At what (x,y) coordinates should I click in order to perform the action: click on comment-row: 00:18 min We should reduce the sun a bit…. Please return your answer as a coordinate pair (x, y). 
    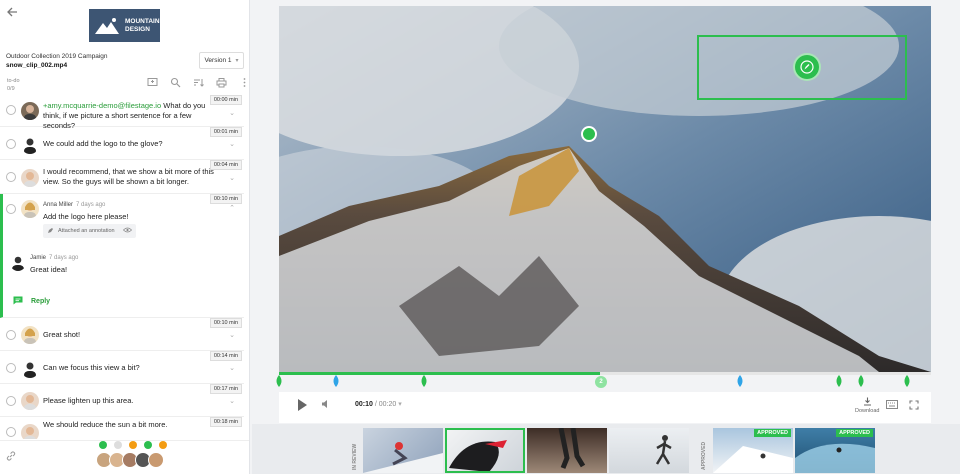
    Looking at the image, I should click on (122, 428).